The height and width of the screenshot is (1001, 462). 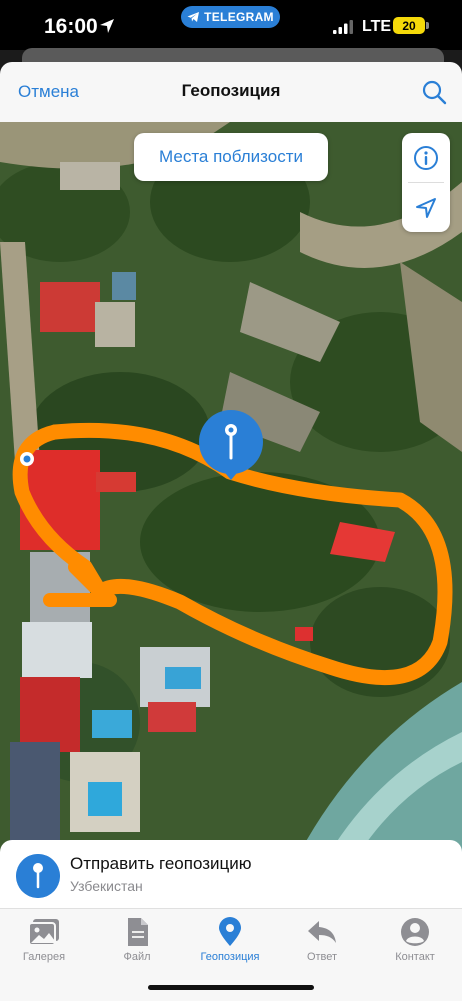 I want to click on send-location-row: Отправить геопозицию Узбекистан, so click(x=231, y=874).